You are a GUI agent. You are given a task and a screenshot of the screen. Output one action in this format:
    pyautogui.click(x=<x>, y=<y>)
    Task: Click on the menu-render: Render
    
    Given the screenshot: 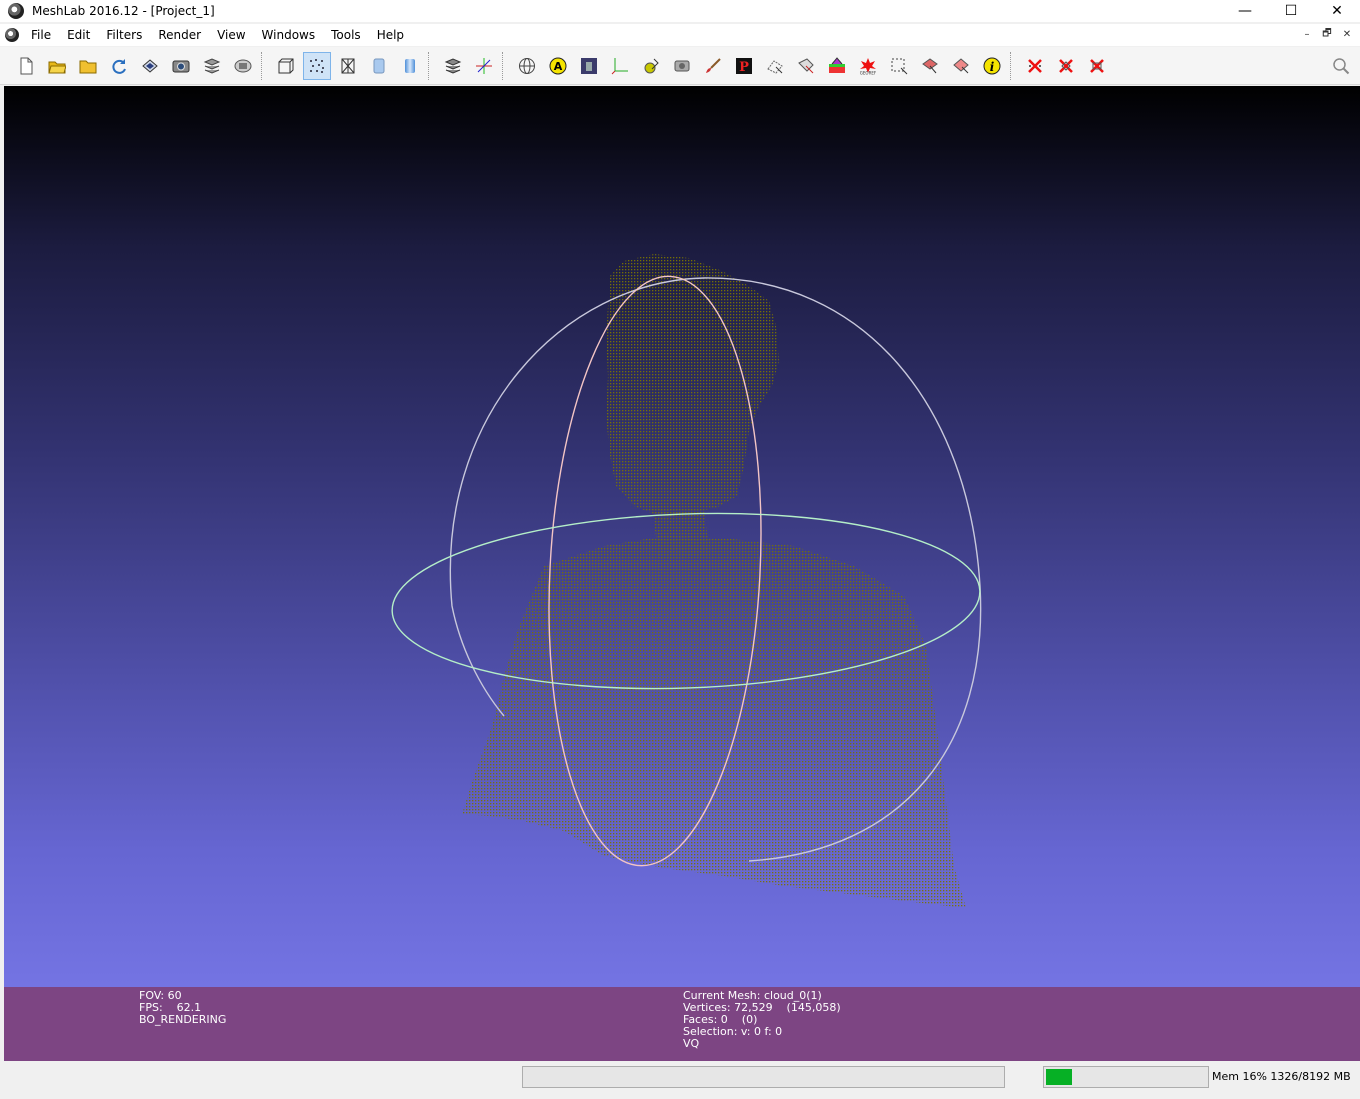 What is the action you would take?
    pyautogui.click(x=179, y=35)
    